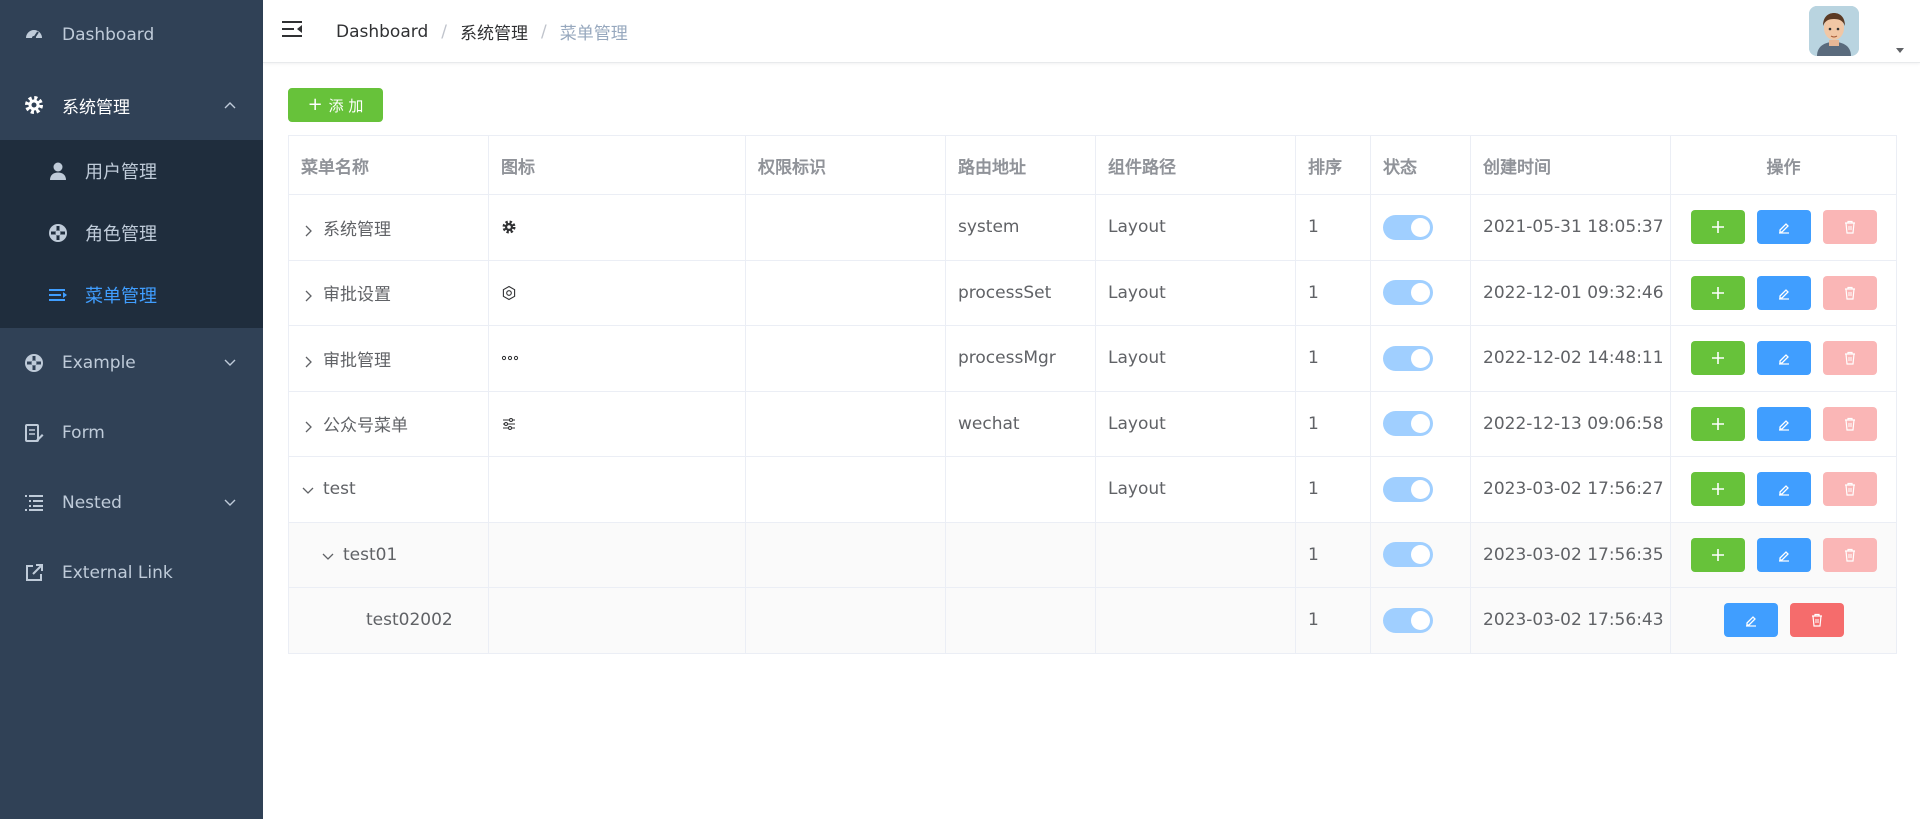 This screenshot has height=819, width=1920. I want to click on cell-path: processSet, so click(1020, 292).